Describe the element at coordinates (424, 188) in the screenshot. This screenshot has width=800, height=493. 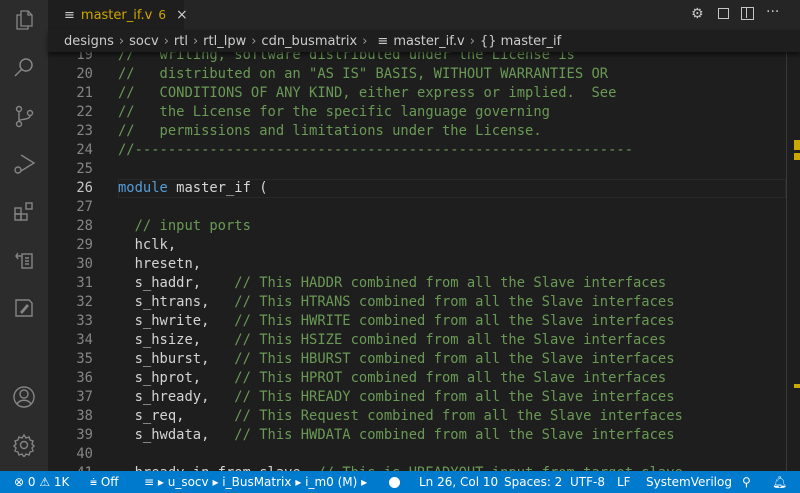
I see `code-line: 26 module master_if (` at that location.